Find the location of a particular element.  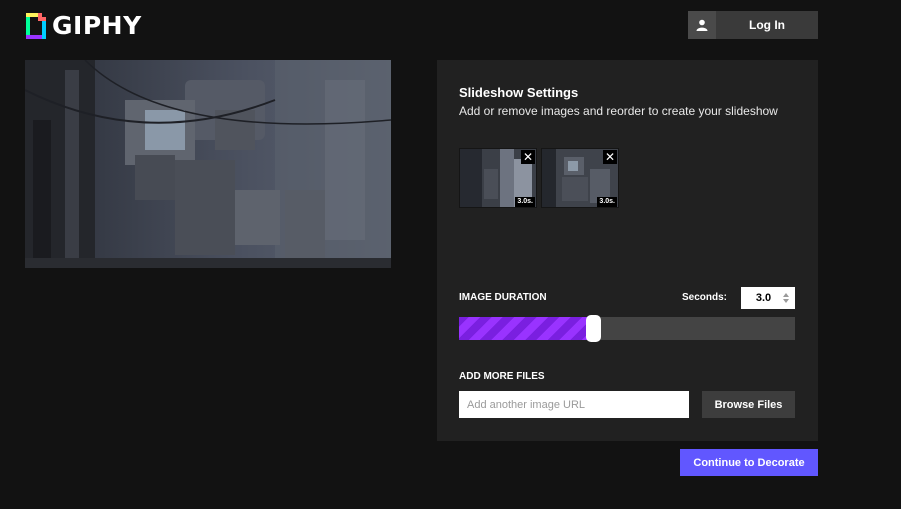

stepper-arrows is located at coordinates (786, 298).